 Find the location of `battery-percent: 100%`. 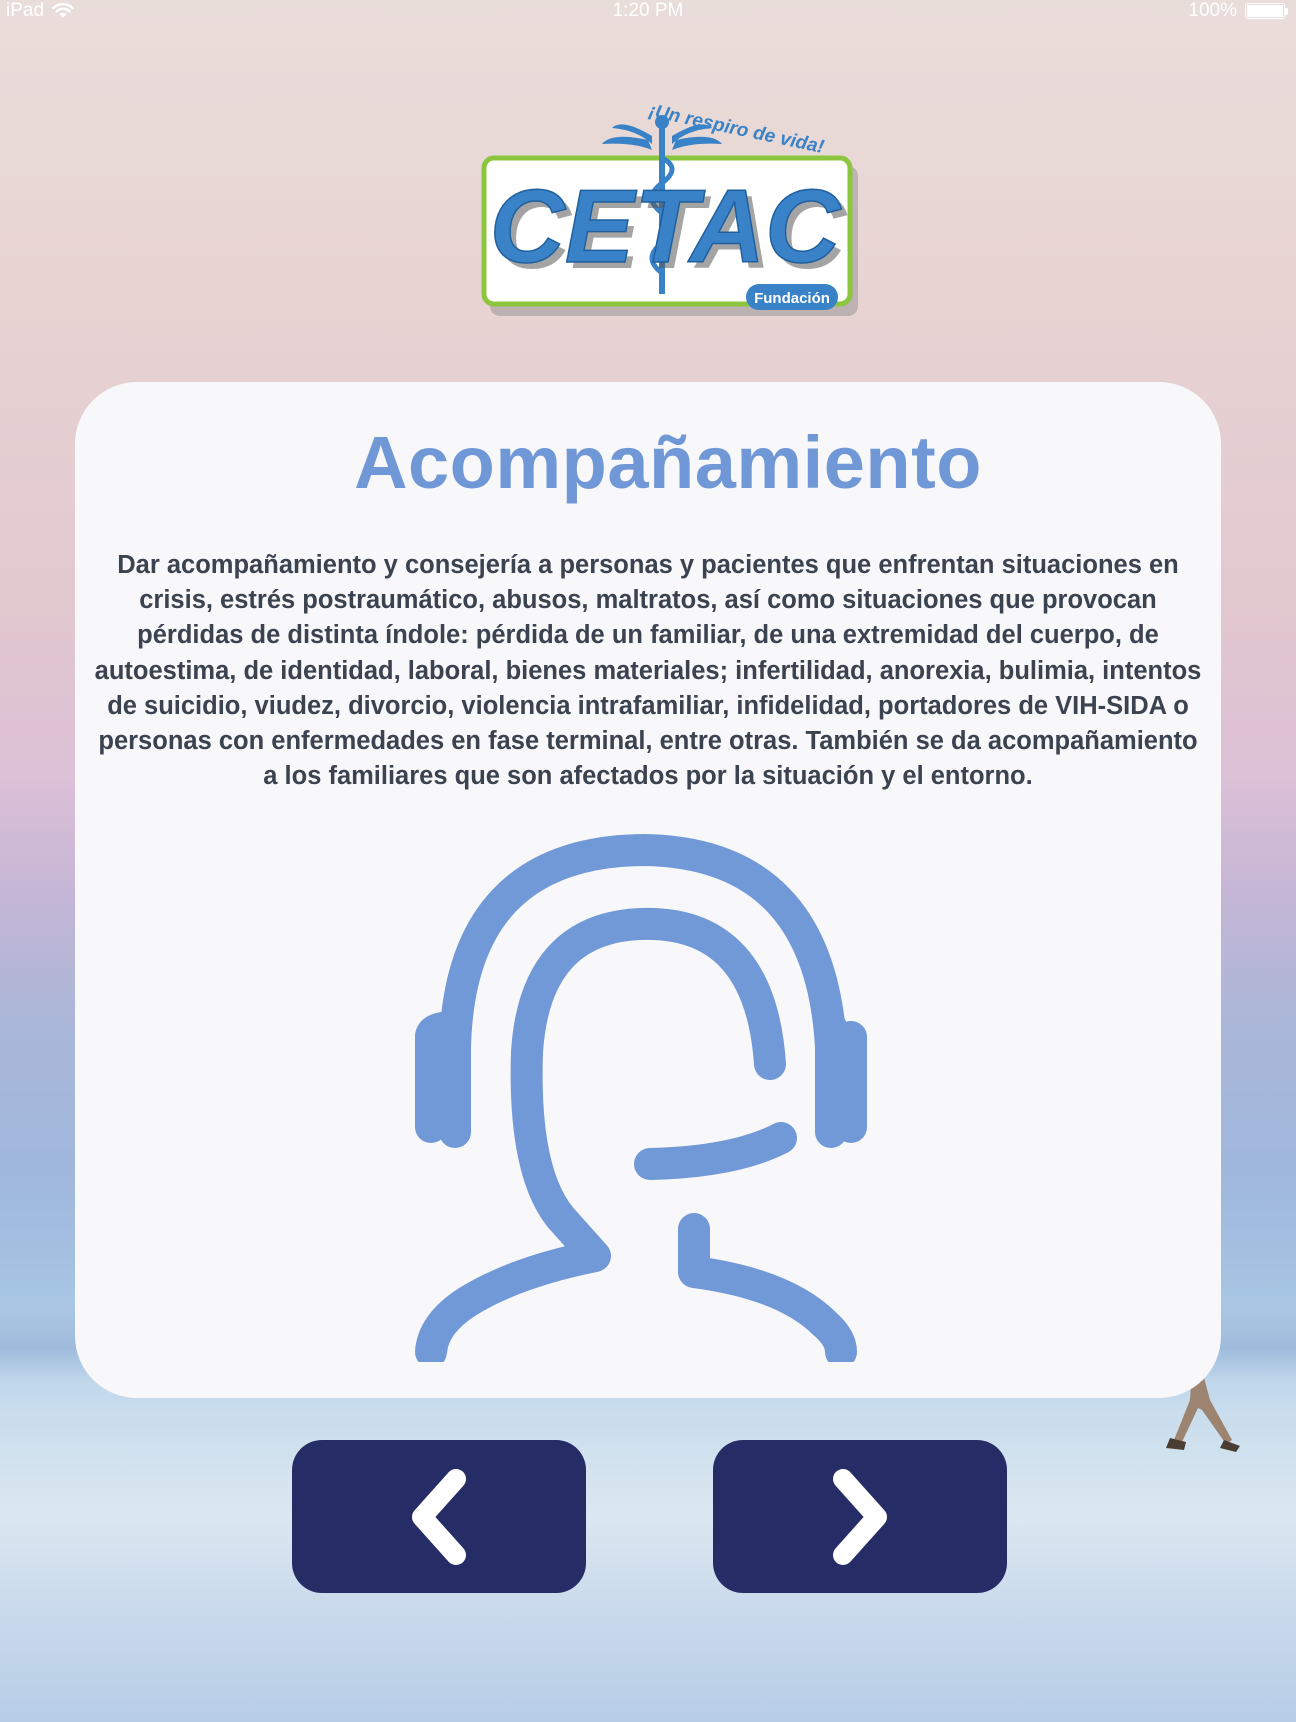

battery-percent: 100% is located at coordinates (1212, 10).